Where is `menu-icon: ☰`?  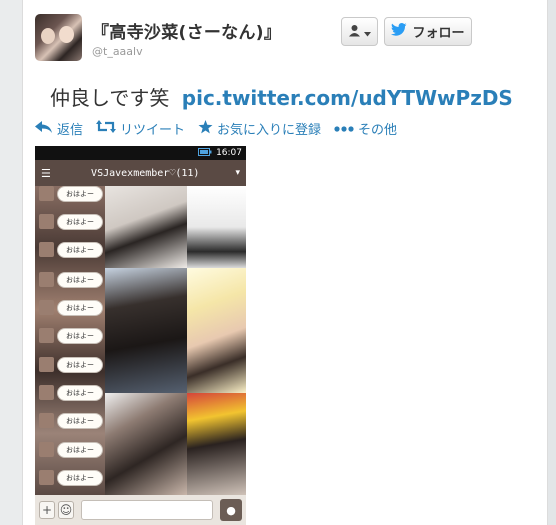 menu-icon: ☰ is located at coordinates (46, 173).